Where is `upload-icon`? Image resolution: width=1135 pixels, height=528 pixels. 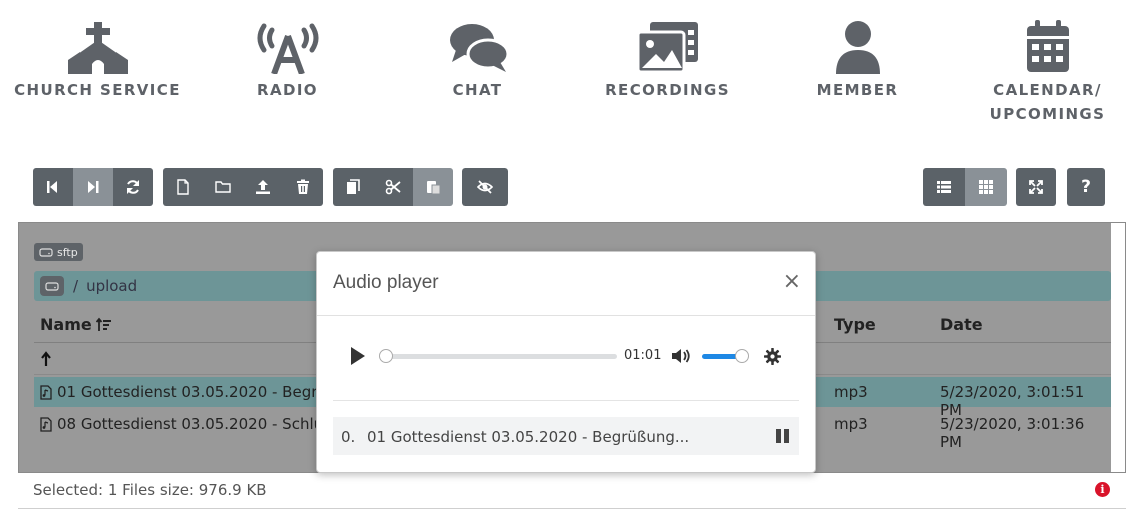 upload-icon is located at coordinates (263, 187).